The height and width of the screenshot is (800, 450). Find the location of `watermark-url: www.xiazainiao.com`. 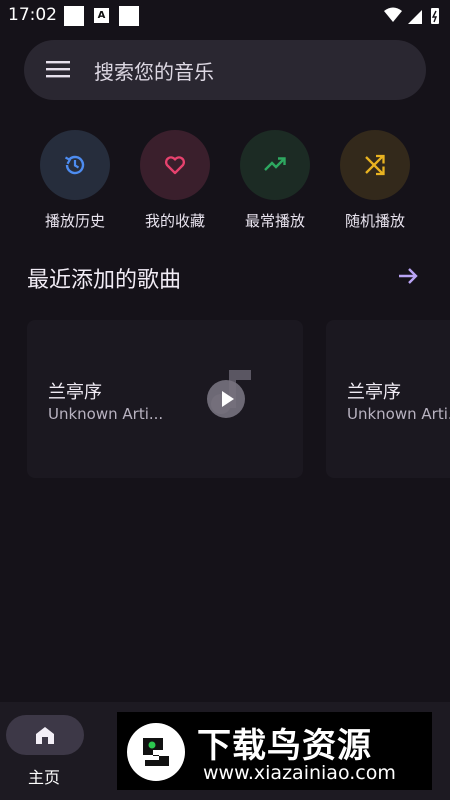

watermark-url: www.xiazainiao.com is located at coordinates (299, 773).